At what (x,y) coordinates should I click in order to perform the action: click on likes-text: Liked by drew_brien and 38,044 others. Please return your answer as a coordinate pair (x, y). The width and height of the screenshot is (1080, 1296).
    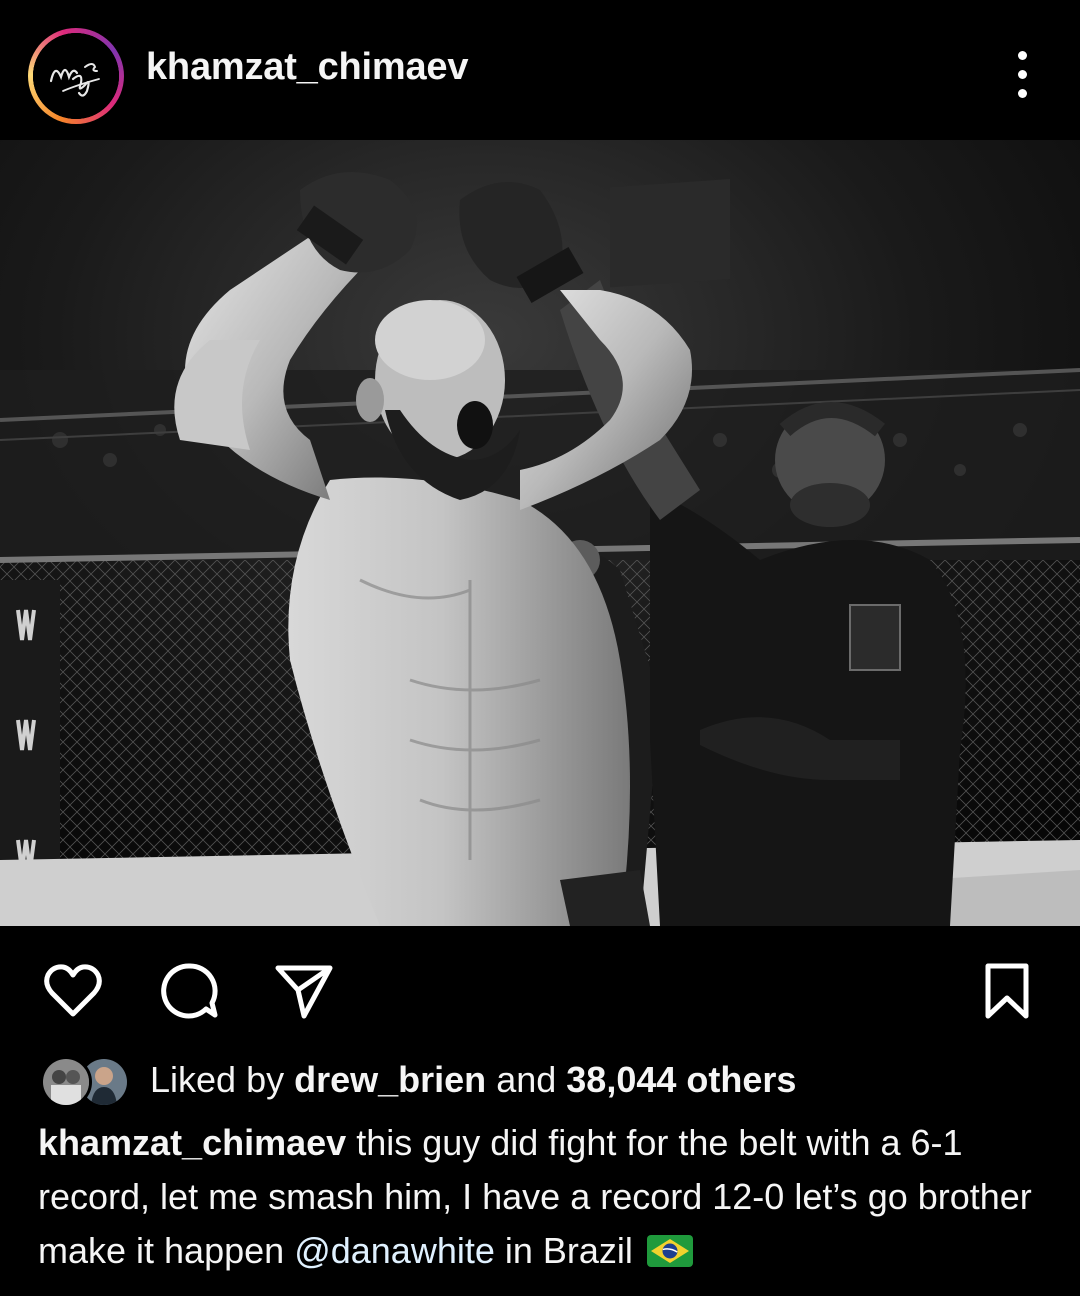
    Looking at the image, I should click on (473, 1080).